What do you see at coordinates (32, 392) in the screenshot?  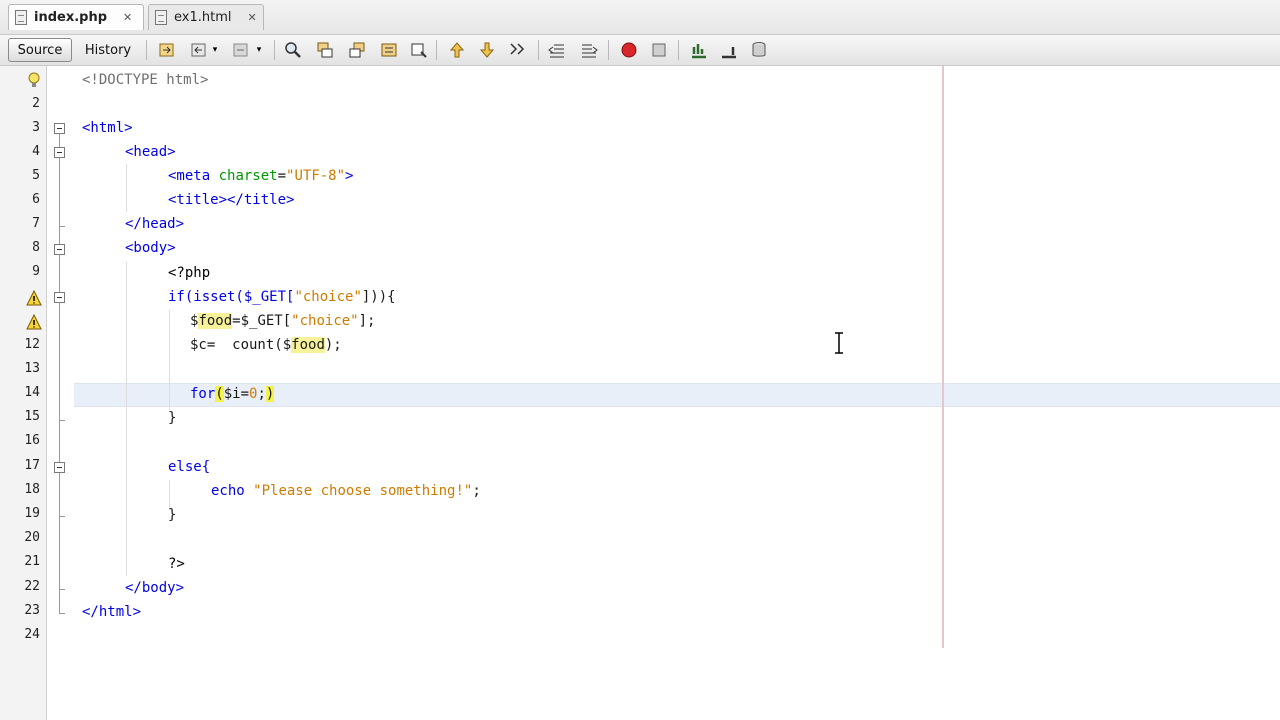 I see `line-number: 14` at bounding box center [32, 392].